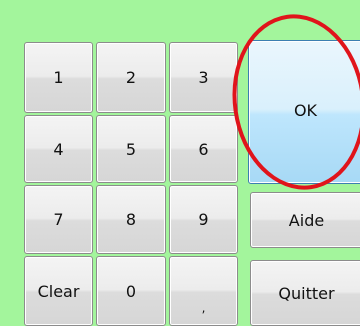 The width and height of the screenshot is (360, 326). What do you see at coordinates (131, 149) in the screenshot?
I see `key-5: 5` at bounding box center [131, 149].